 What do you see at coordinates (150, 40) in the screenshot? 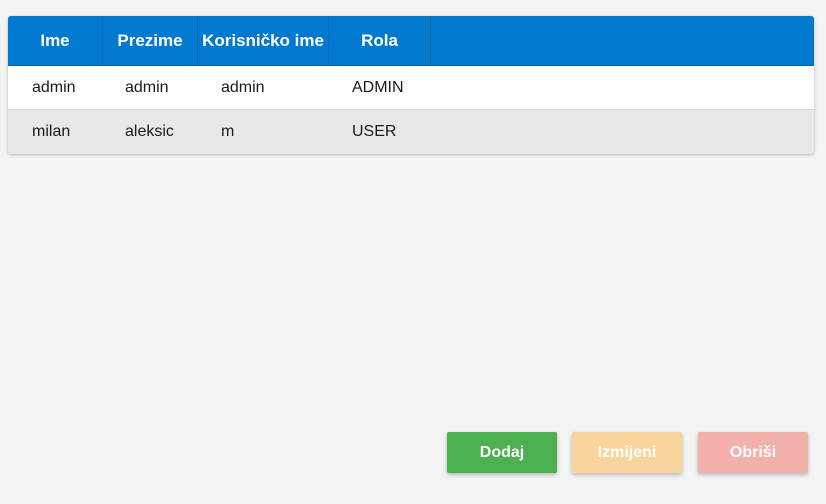
I see `column-header-last-name: Prezime` at bounding box center [150, 40].